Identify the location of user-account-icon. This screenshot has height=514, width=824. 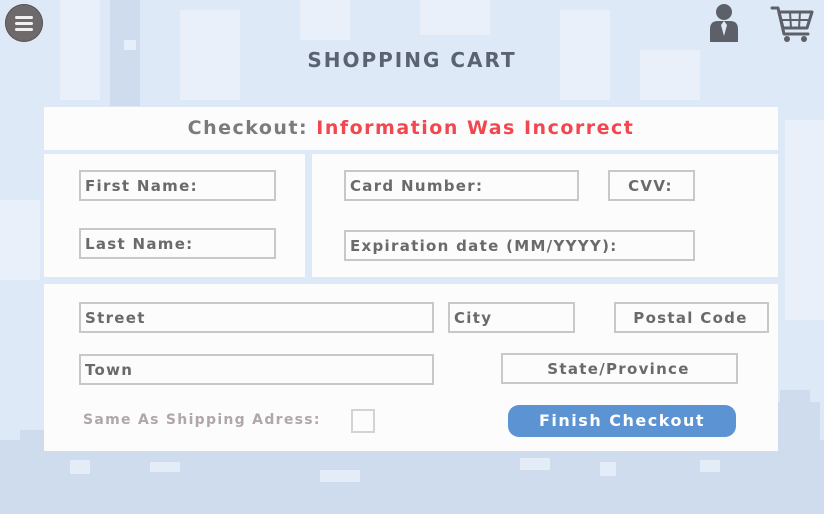
(724, 22).